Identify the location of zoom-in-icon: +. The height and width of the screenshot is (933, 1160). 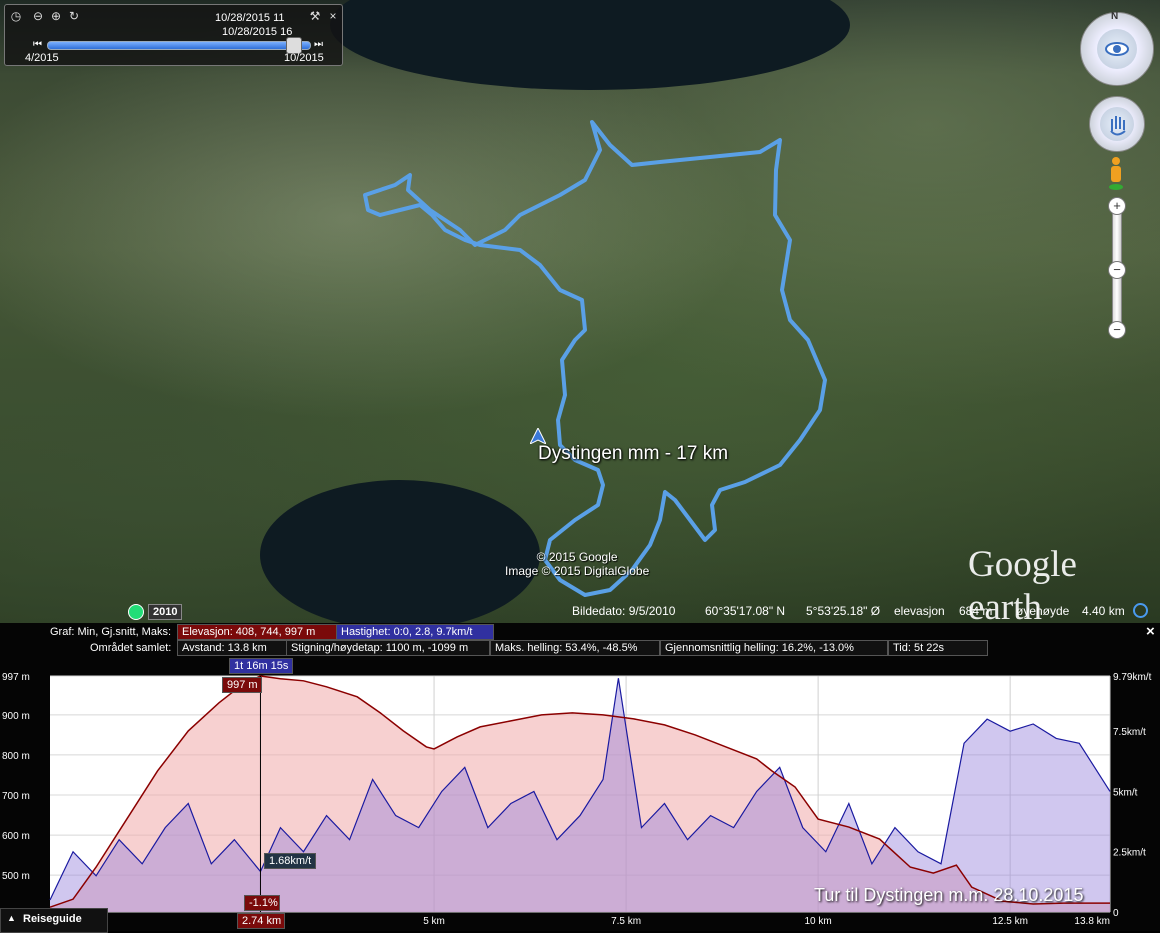
(1117, 206).